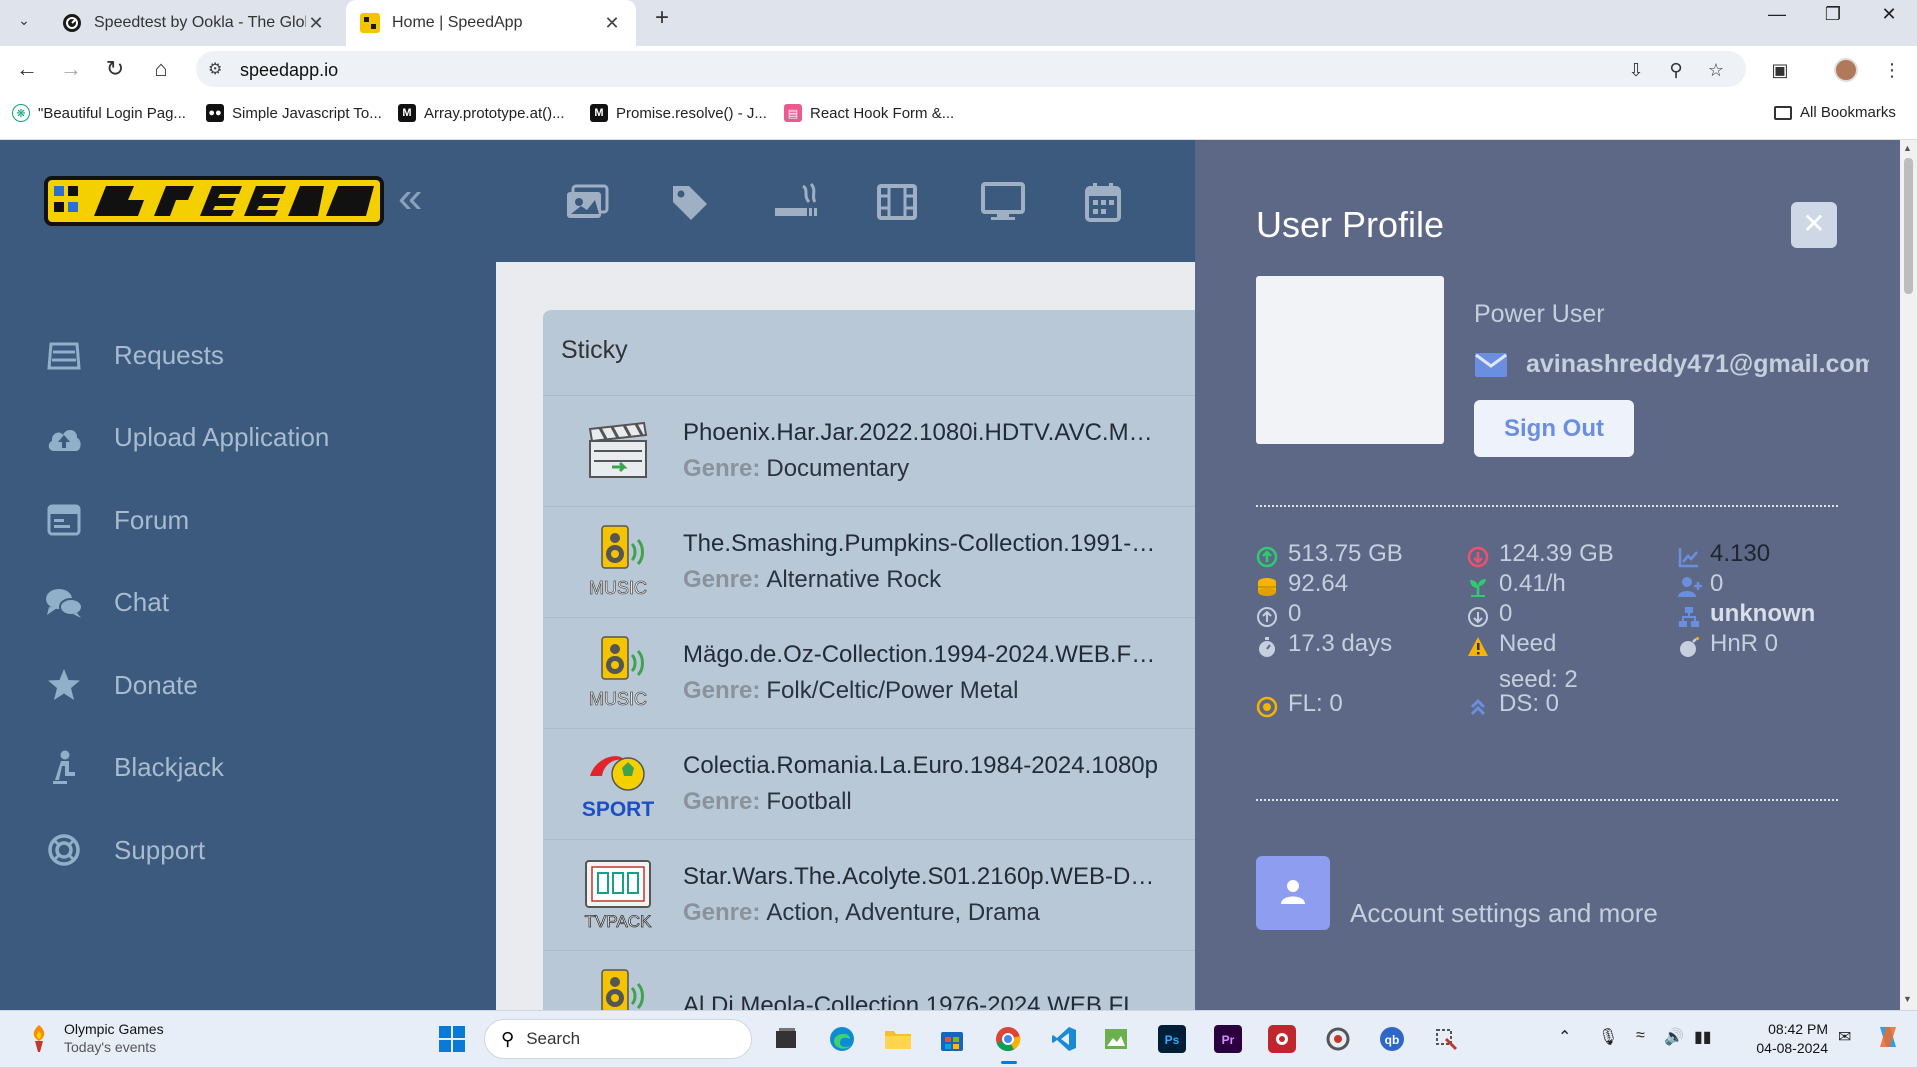 The width and height of the screenshot is (1917, 1067). I want to click on person-seated-icon, so click(64, 768).